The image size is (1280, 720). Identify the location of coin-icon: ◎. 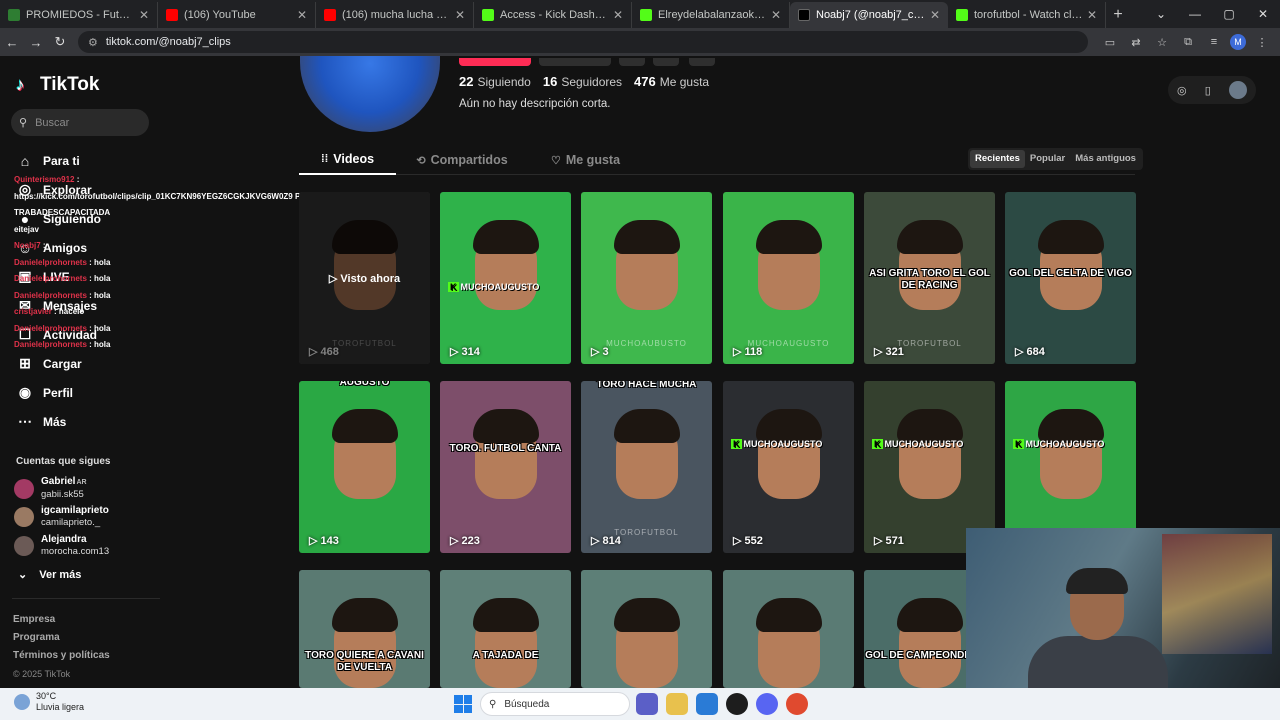
(1182, 90).